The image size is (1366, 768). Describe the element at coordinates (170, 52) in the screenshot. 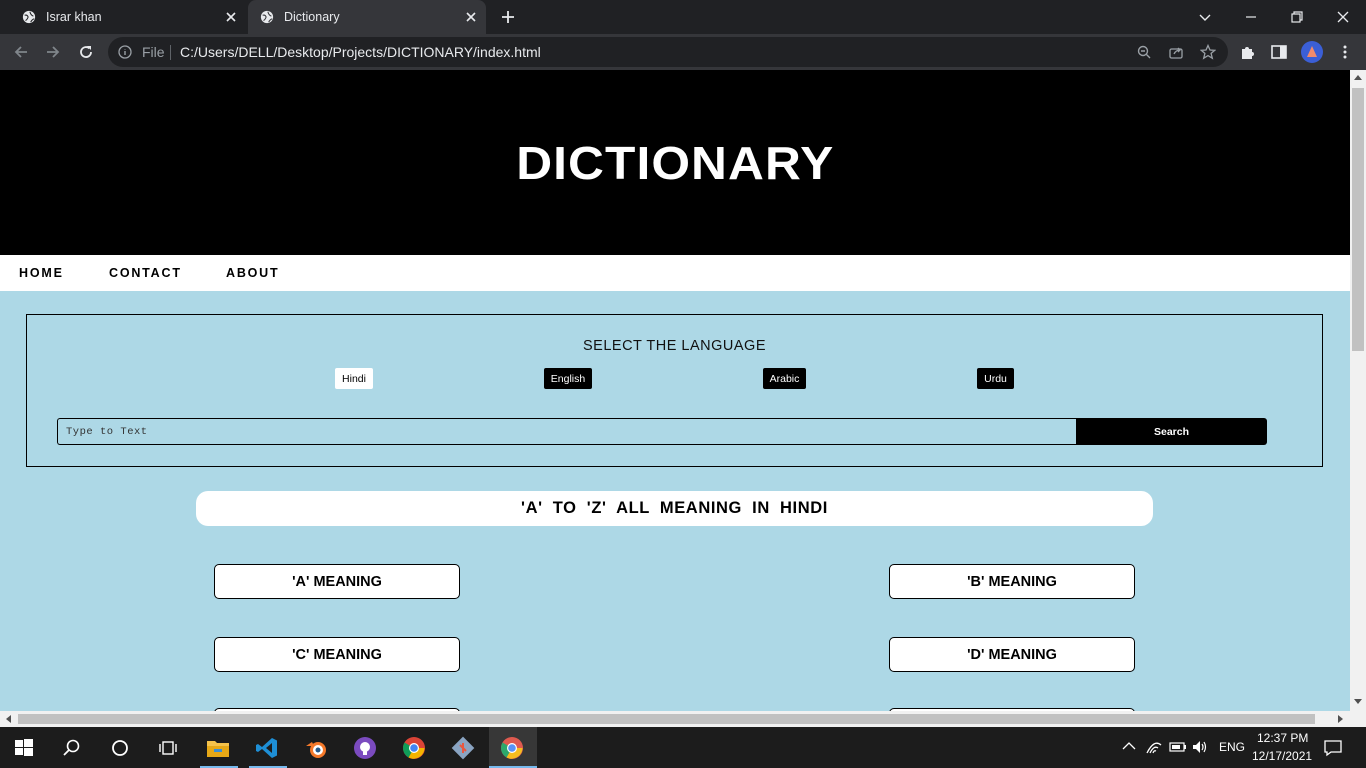

I see `omnibox-divider` at that location.